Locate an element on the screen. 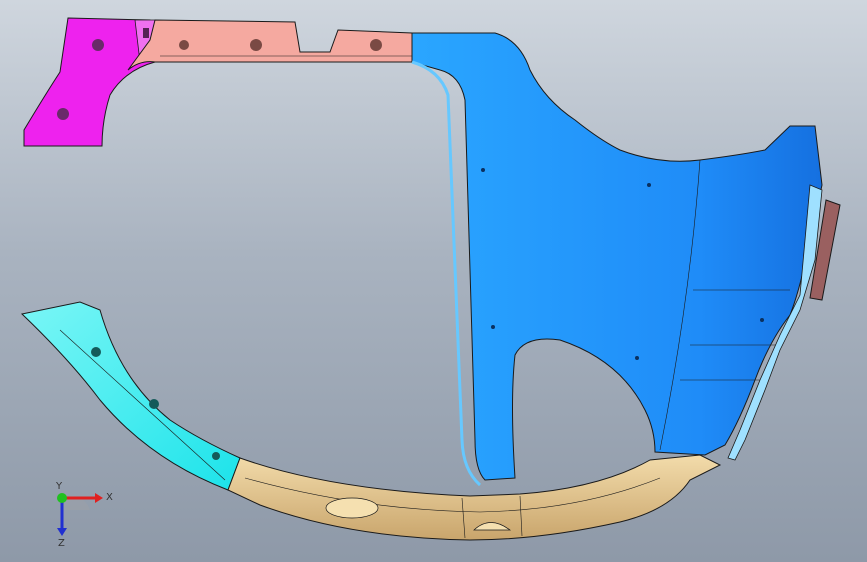  clip-icon is located at coordinates (146, 33).